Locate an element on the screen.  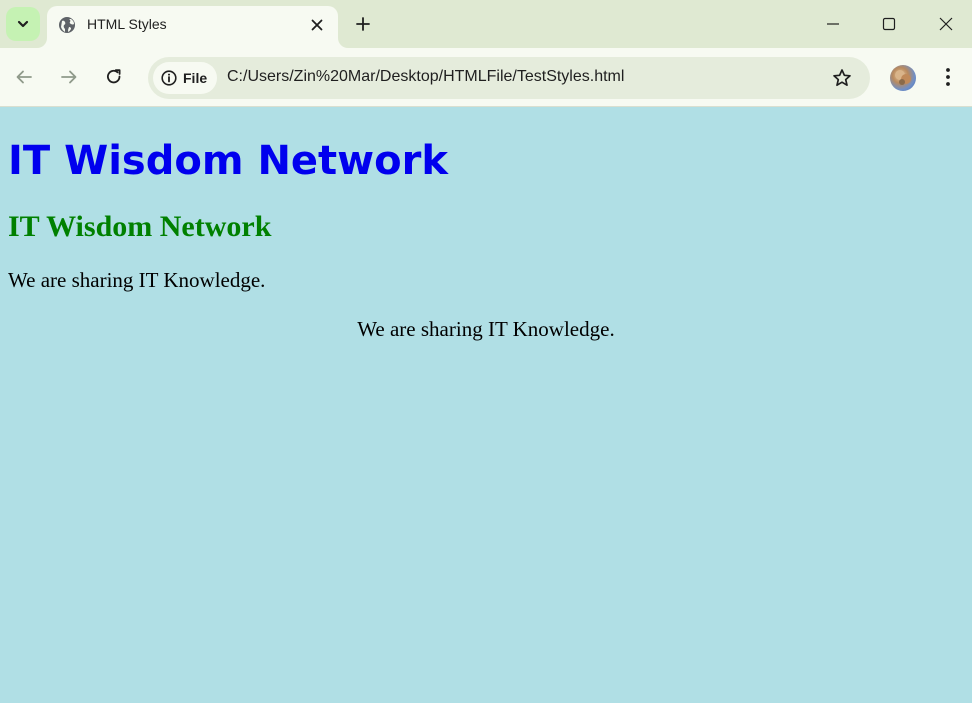
heading-2: IT Wisdom Network is located at coordinates (140, 226).